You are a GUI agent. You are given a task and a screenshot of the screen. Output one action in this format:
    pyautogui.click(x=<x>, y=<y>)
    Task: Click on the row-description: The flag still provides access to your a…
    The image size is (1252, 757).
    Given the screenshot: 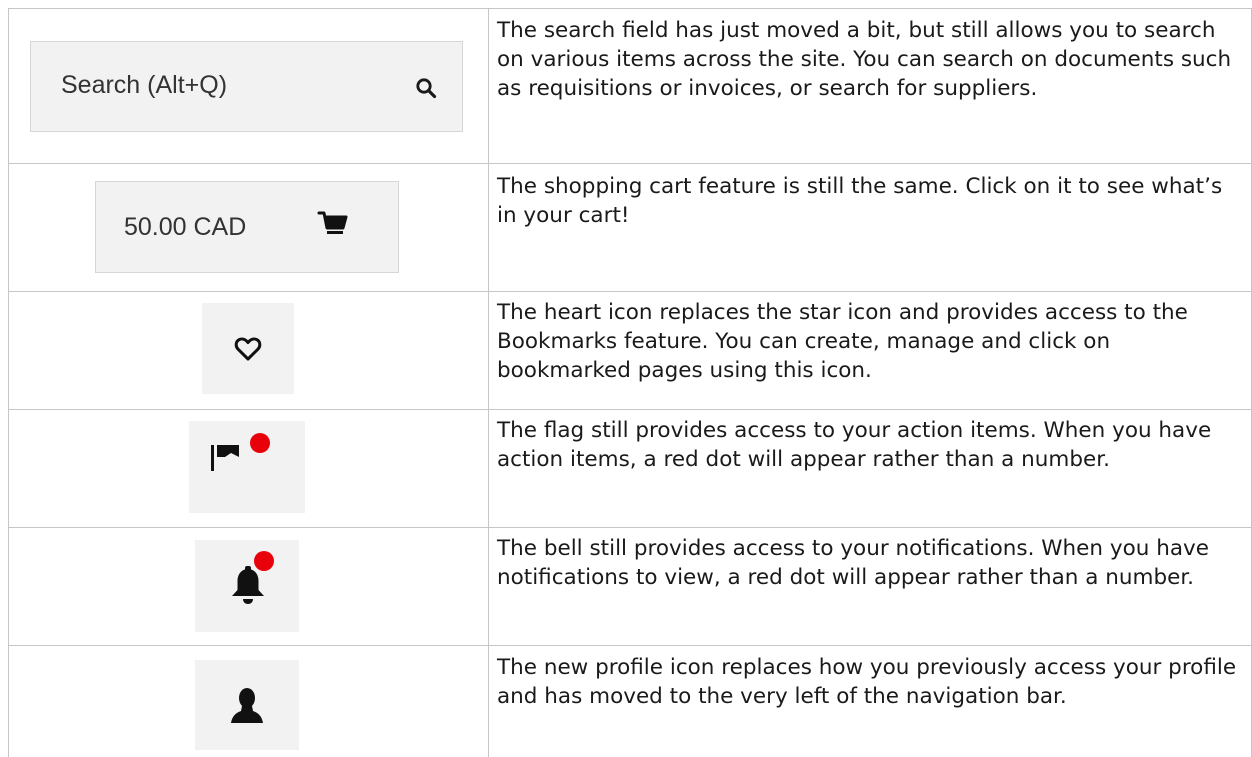 What is the action you would take?
    pyautogui.click(x=854, y=445)
    